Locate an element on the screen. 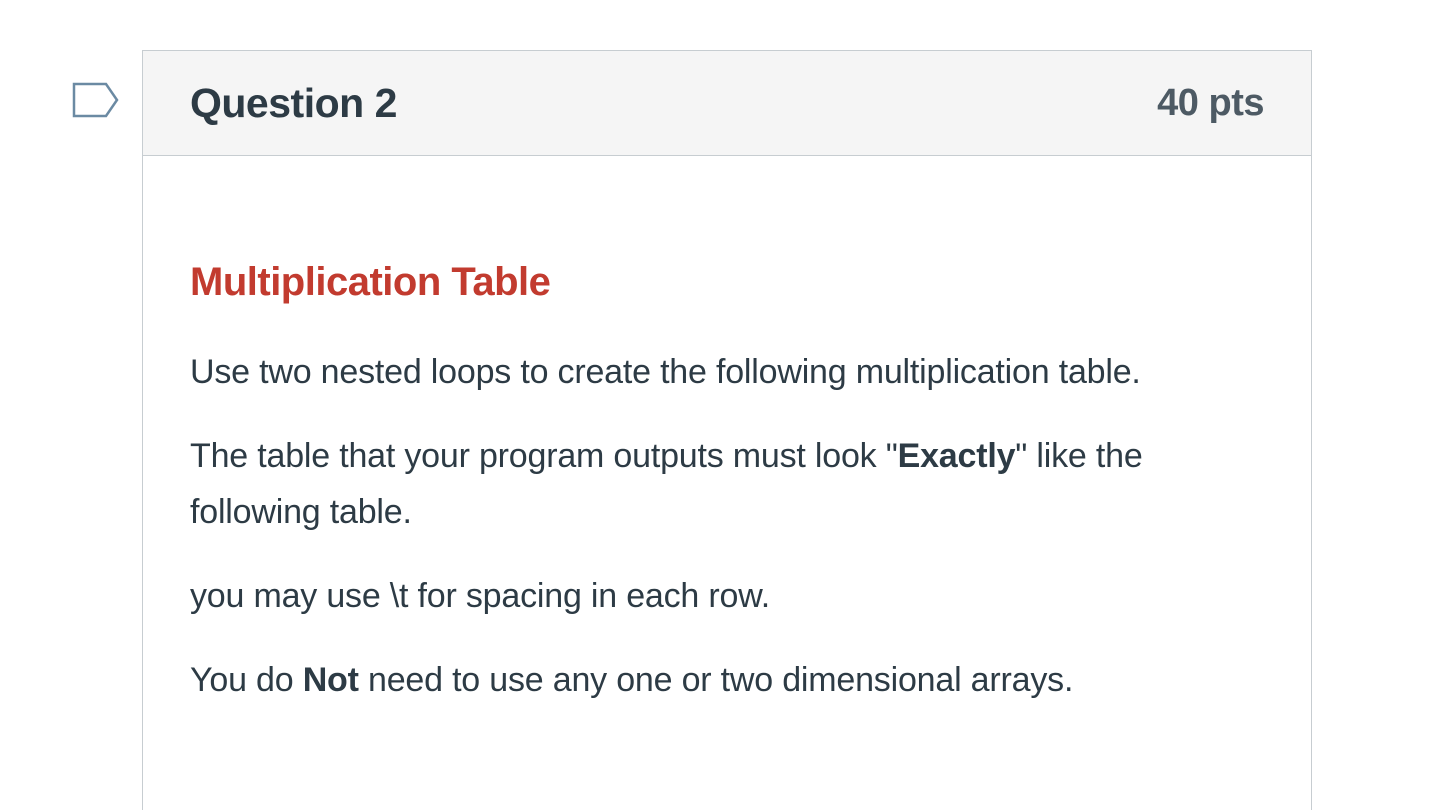 The height and width of the screenshot is (810, 1454). flag-question-icon is located at coordinates (96, 100).